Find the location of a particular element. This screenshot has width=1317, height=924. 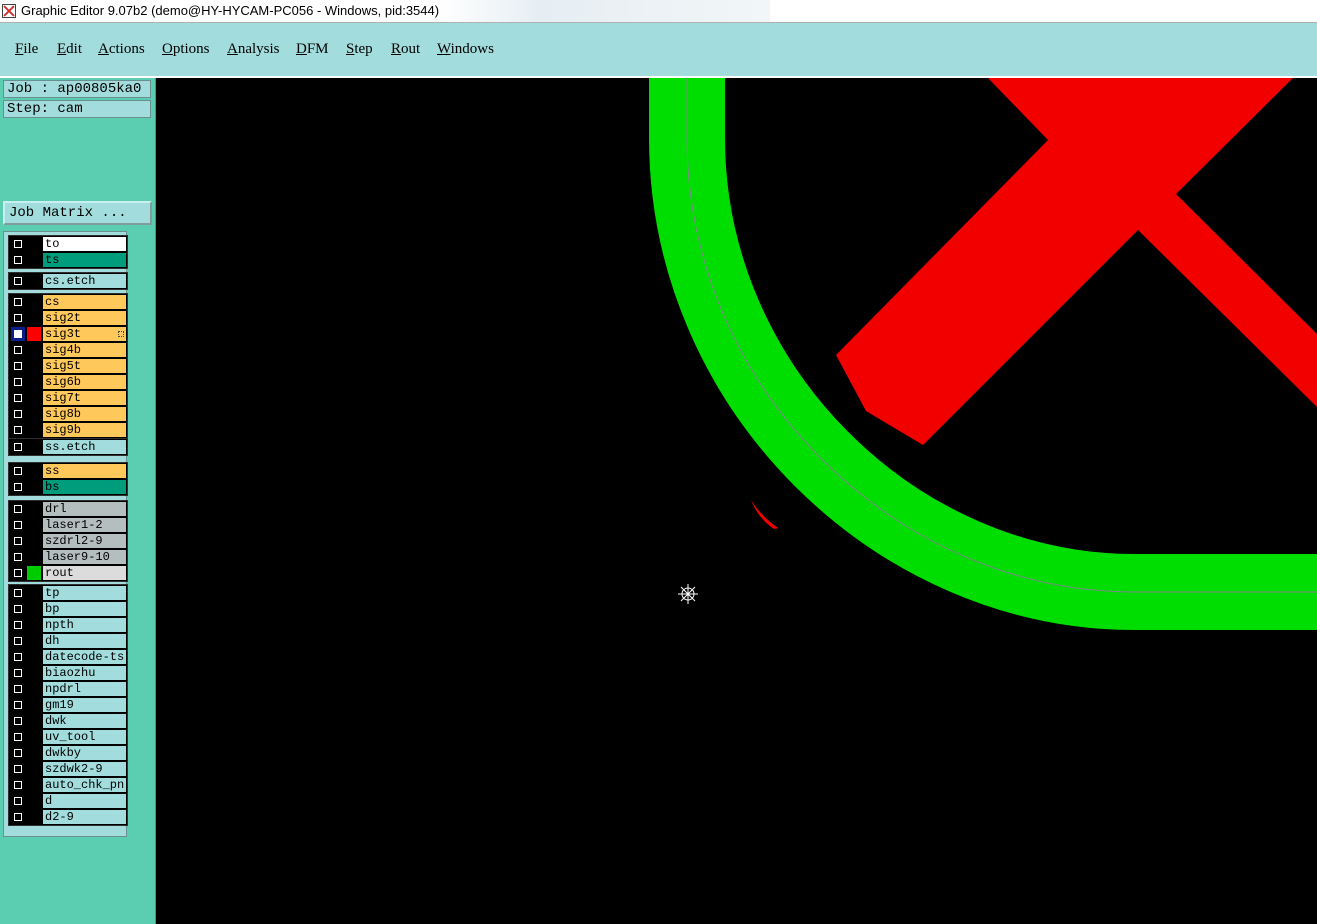

layer-row: npth is located at coordinates (68, 625).